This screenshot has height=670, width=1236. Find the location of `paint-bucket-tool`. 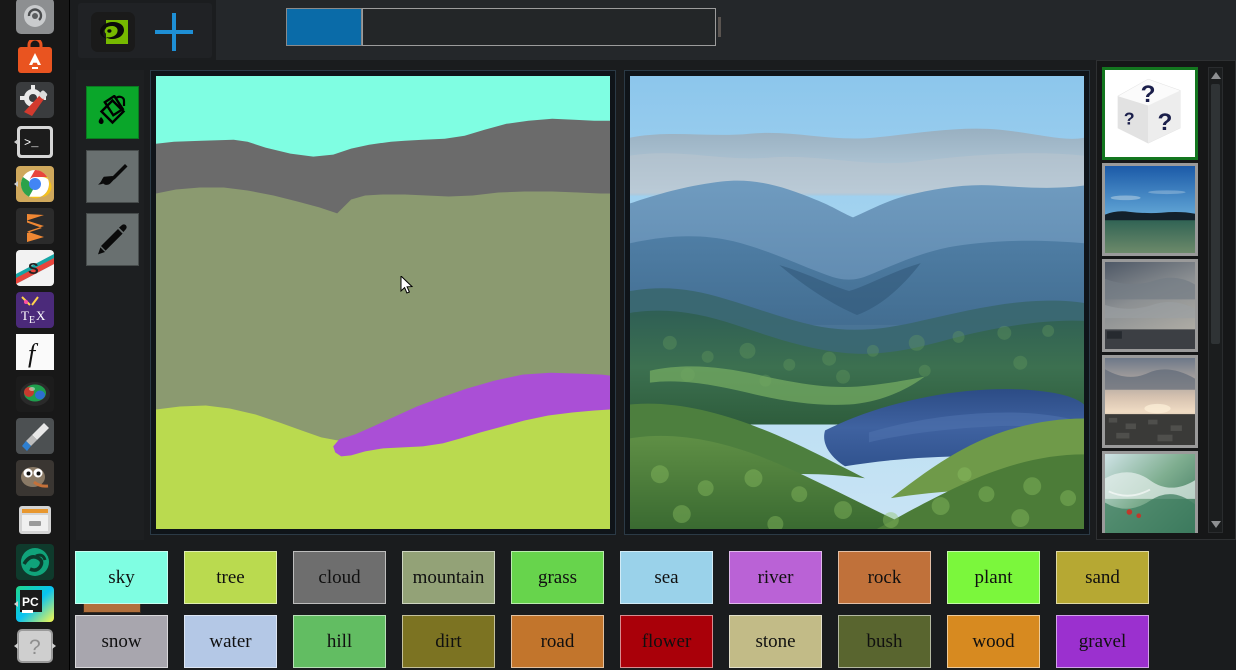

paint-bucket-tool is located at coordinates (112, 112).